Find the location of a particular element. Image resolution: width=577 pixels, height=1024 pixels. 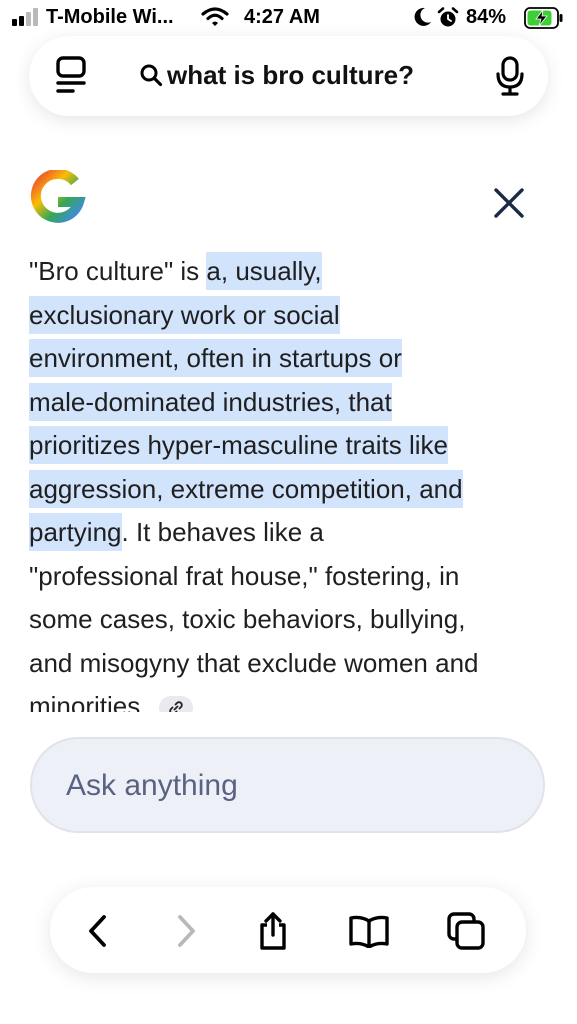

bookmarks-icon is located at coordinates (369, 931).